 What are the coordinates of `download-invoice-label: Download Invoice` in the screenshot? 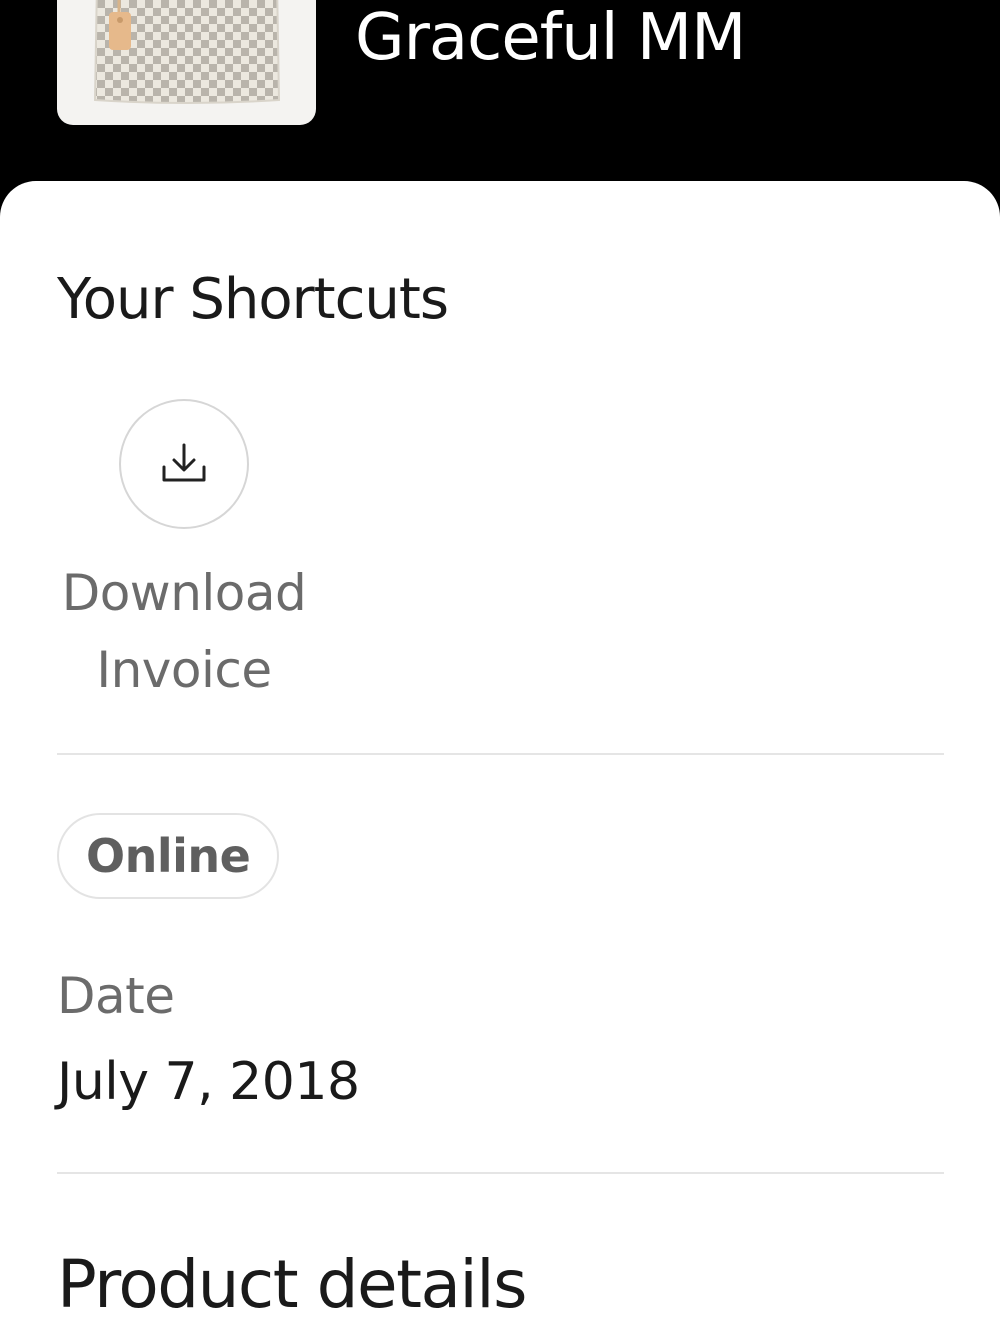 It's located at (184, 631).